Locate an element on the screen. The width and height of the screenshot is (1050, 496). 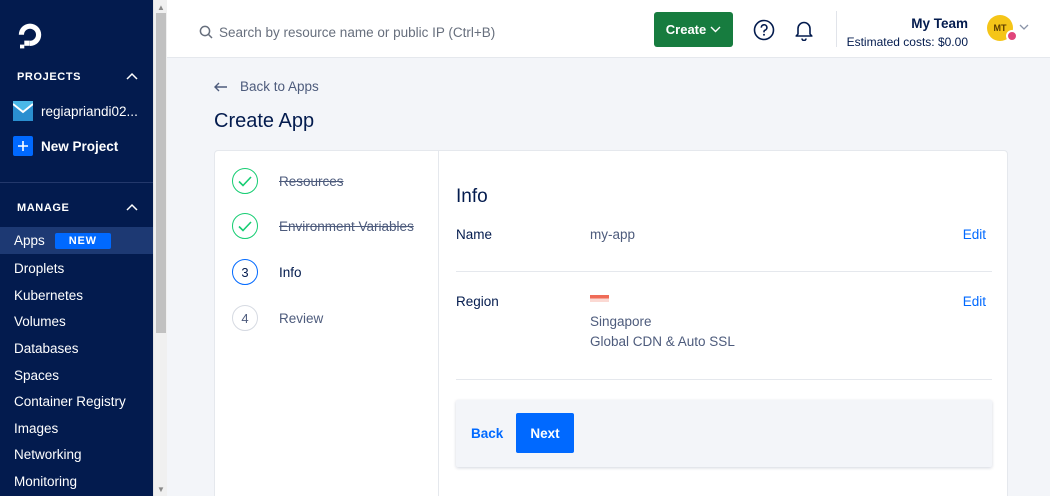
new-project-button: New Project is located at coordinates (65, 146).